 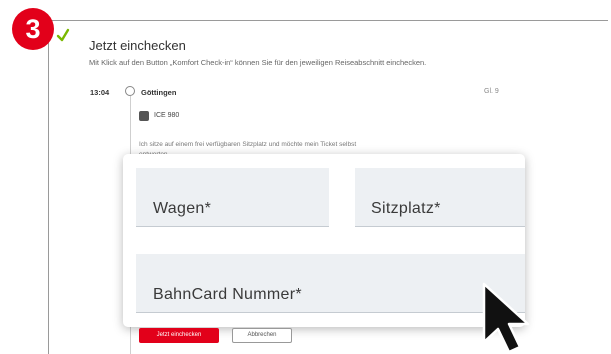 I want to click on page-title: Jetzt einchecken, so click(x=137, y=45).